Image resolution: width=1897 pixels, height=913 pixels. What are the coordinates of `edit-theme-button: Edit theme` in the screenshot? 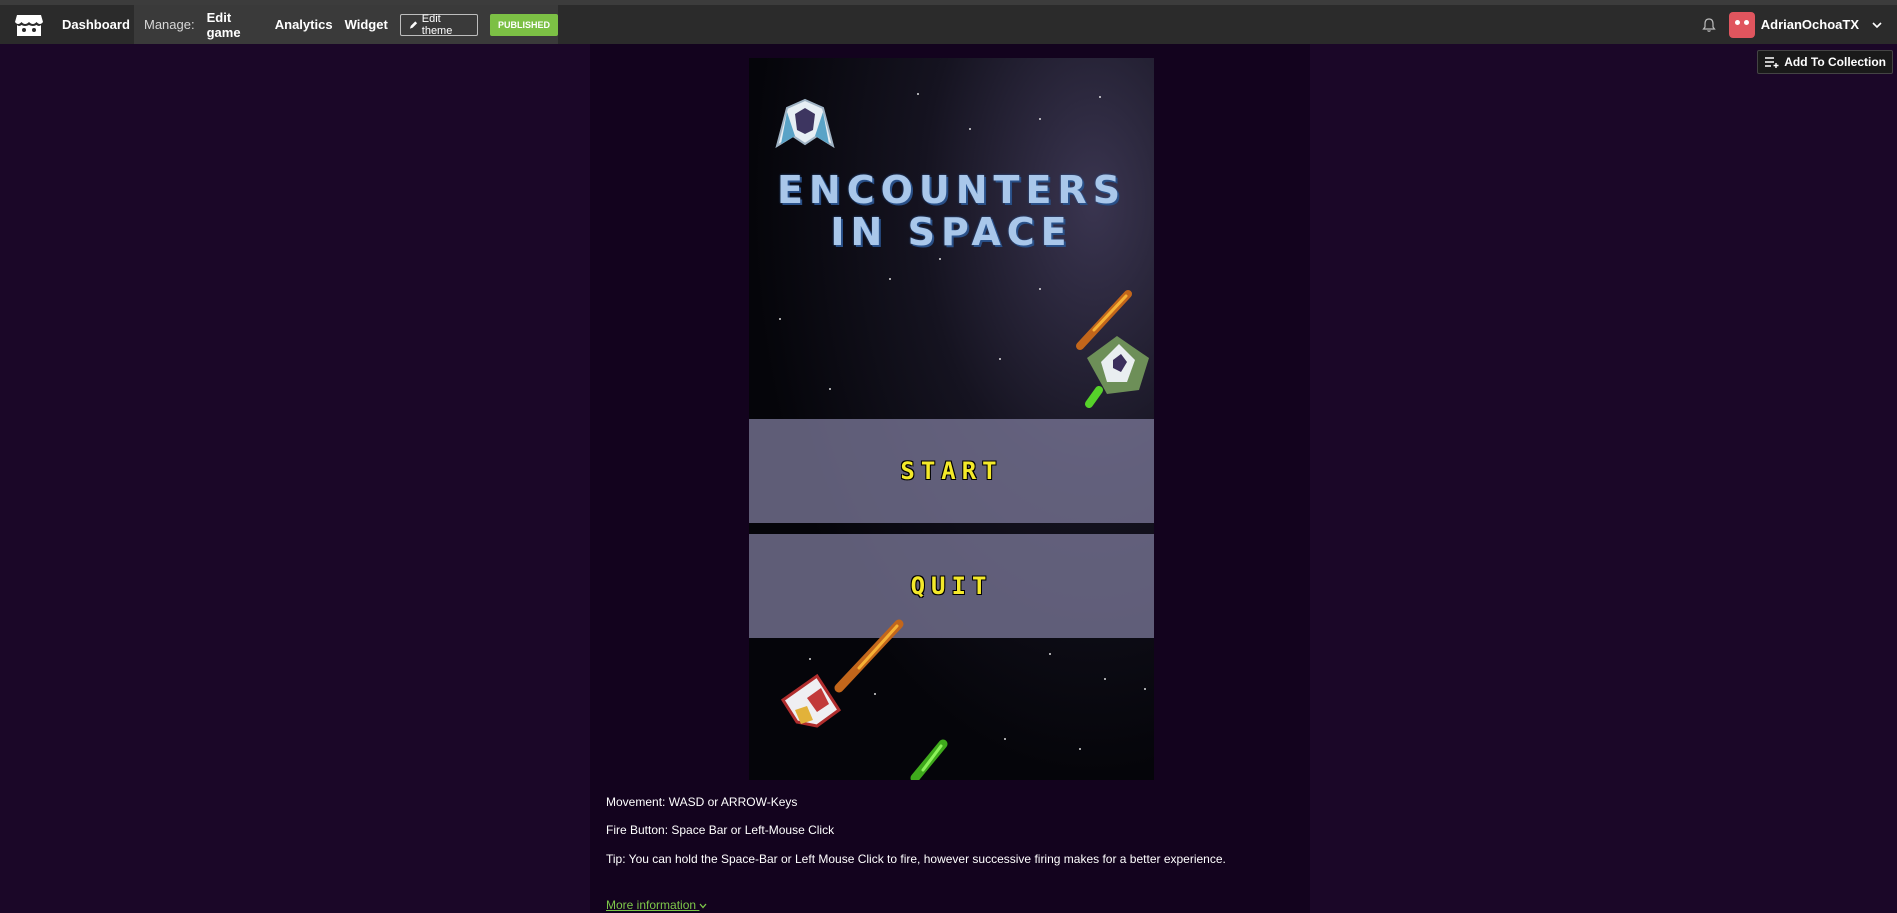 It's located at (438, 24).